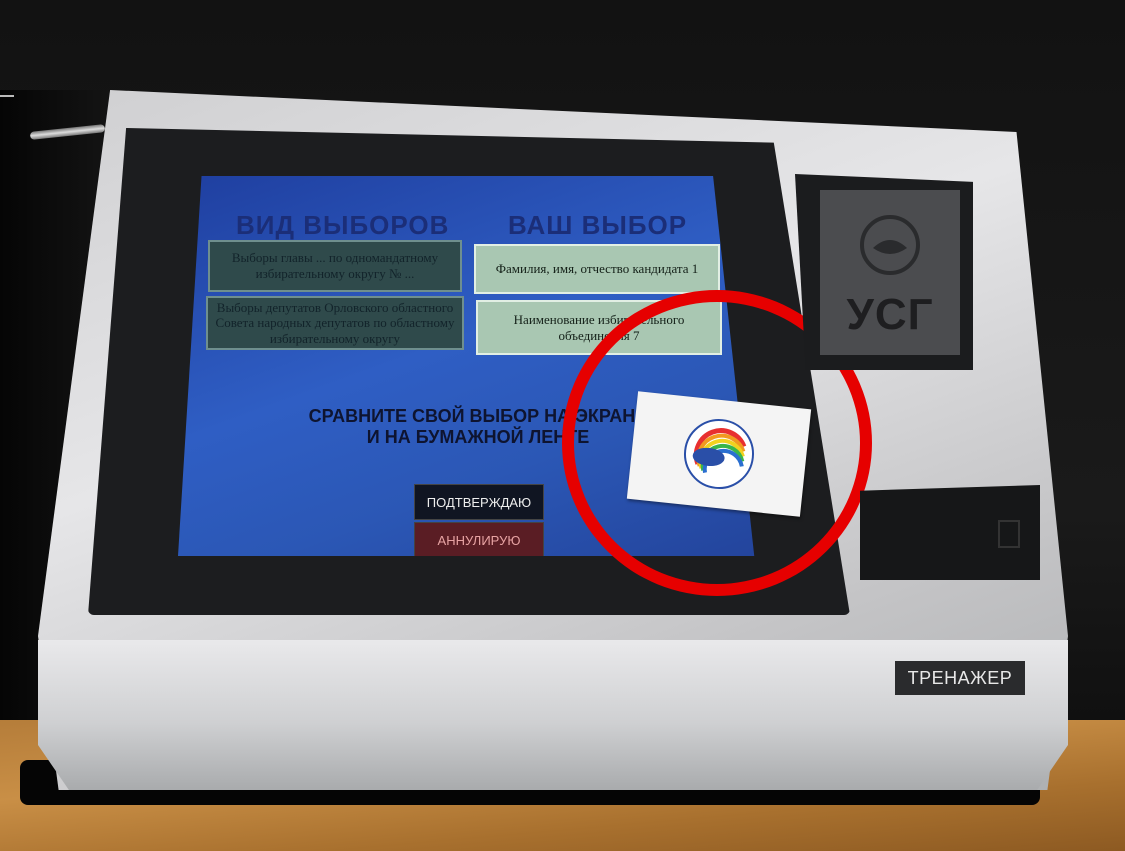 The width and height of the screenshot is (1125, 851). I want to click on usg-label: УСГ, so click(890, 314).